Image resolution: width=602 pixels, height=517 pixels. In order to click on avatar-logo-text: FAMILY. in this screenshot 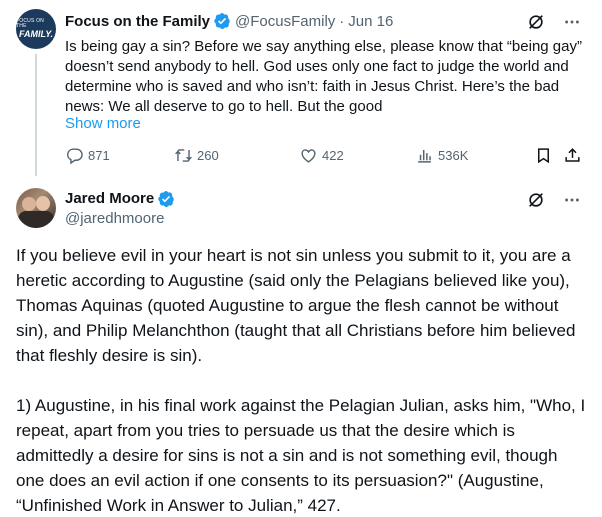, I will do `click(35, 34)`.